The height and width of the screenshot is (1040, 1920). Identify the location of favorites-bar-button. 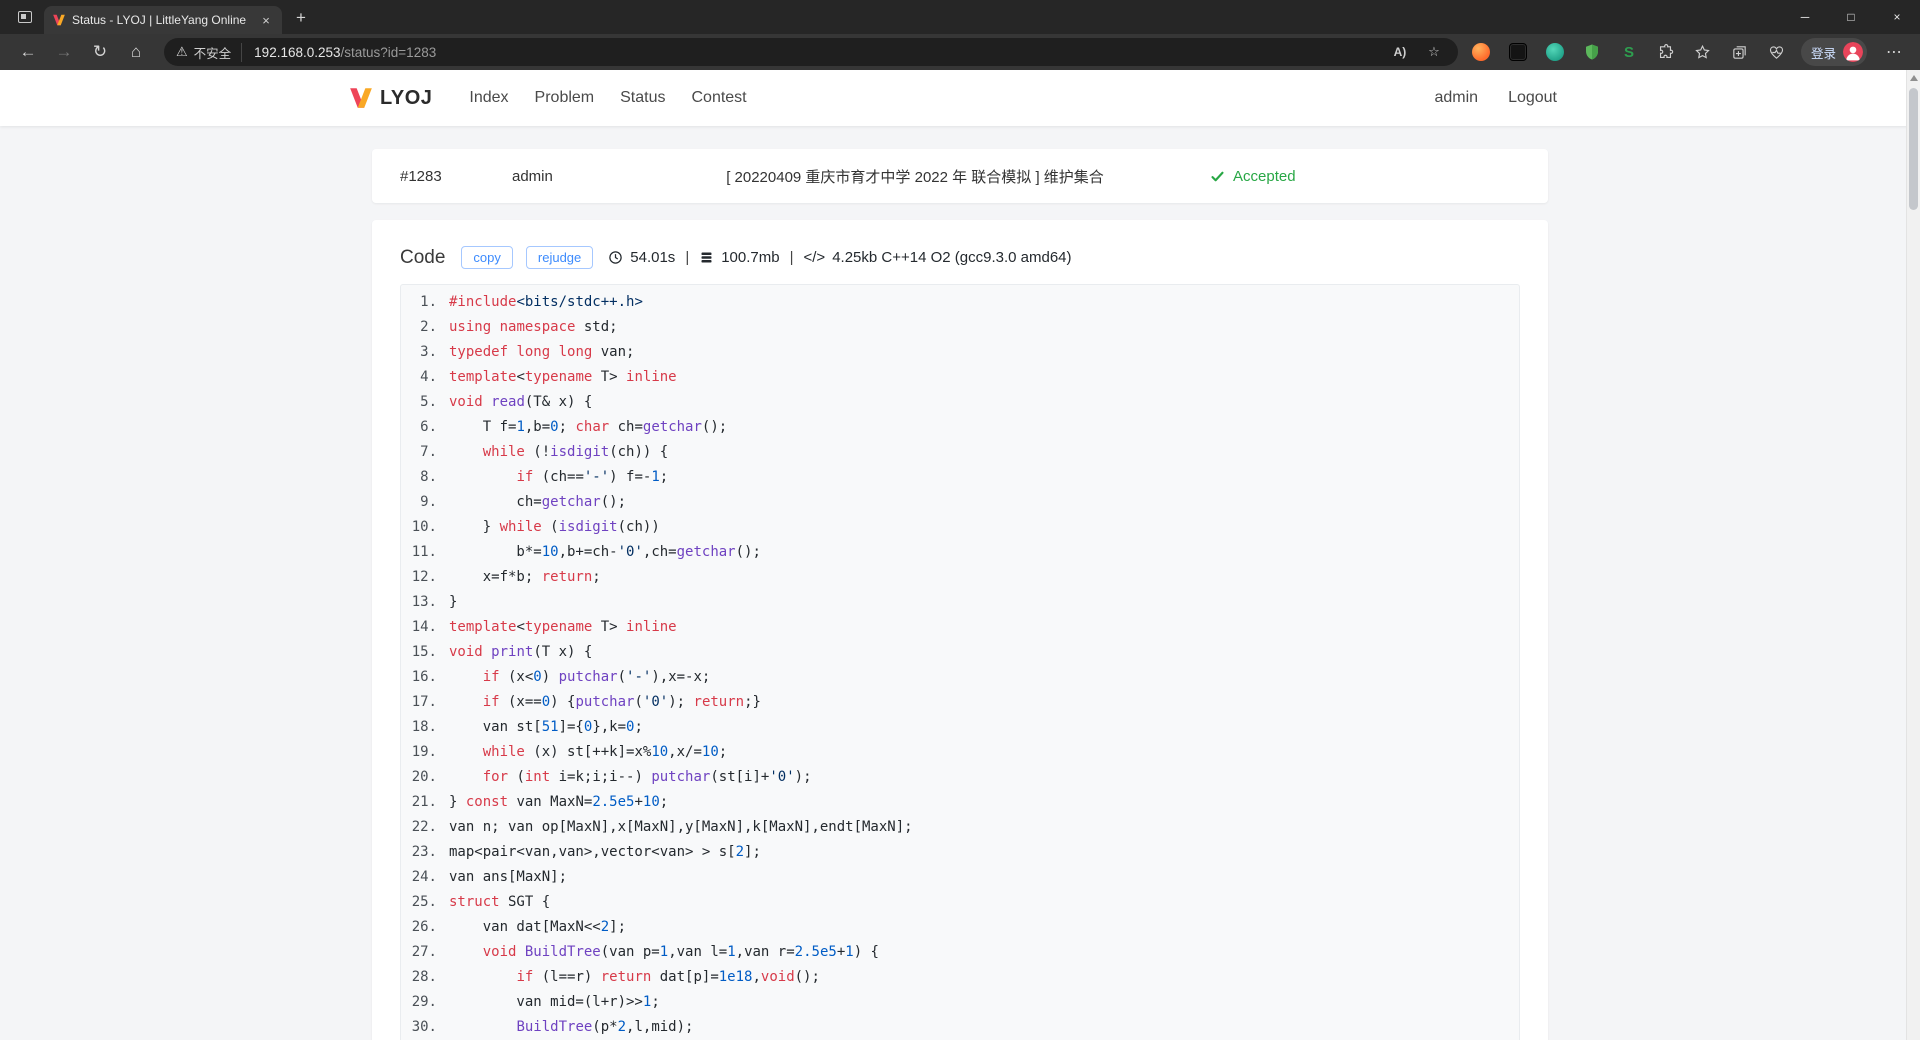
(1703, 52).